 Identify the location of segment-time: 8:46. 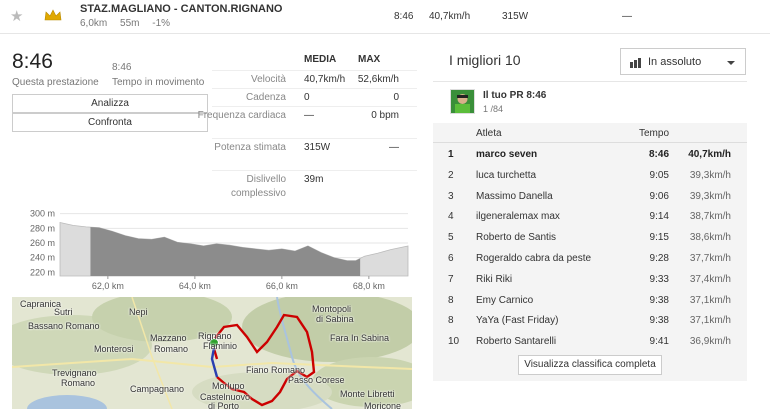
(404, 16).